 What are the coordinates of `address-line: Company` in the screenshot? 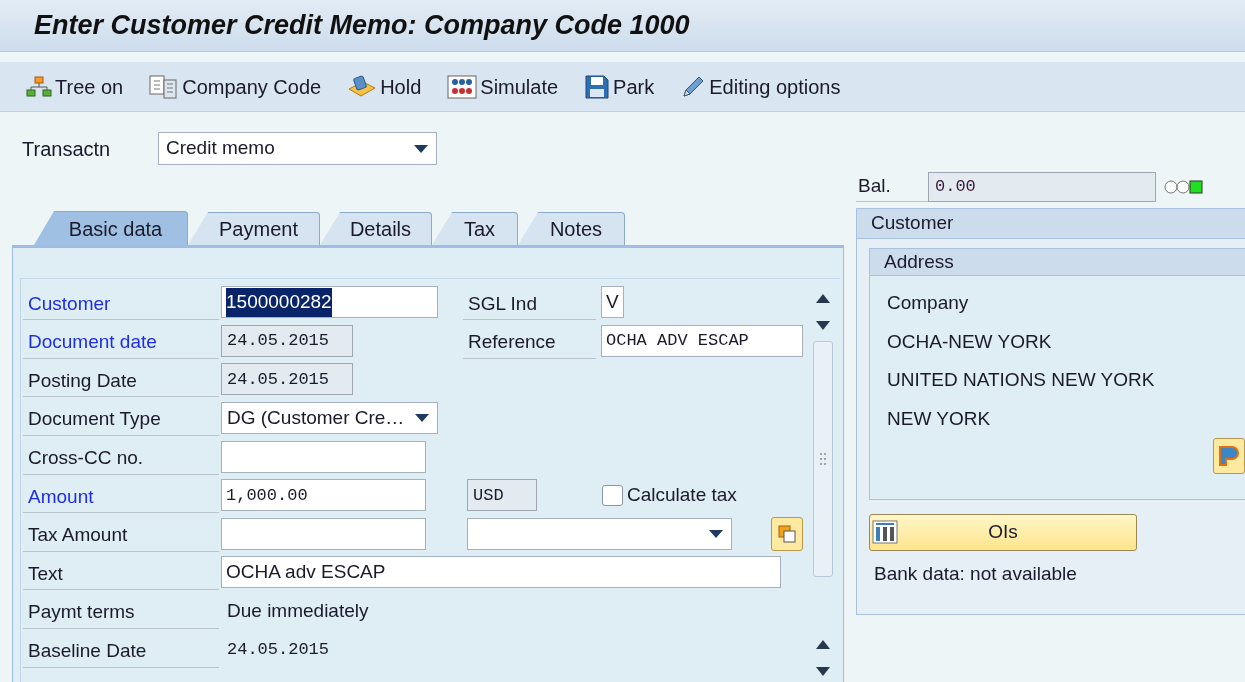 It's located at (928, 303).